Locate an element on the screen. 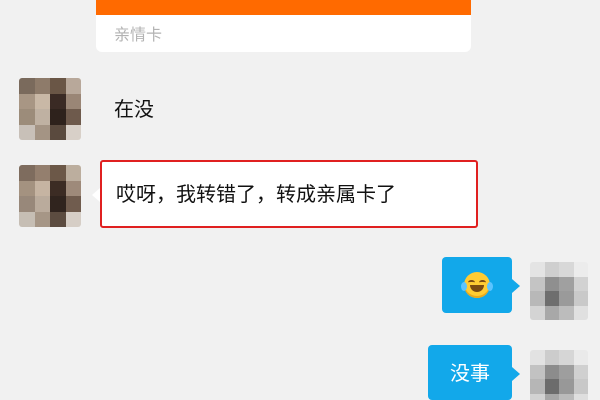 The image size is (600, 400). message-bubble-highlighted: 哎呀，我转错了，转成亲属卡了 is located at coordinates (285, 194).